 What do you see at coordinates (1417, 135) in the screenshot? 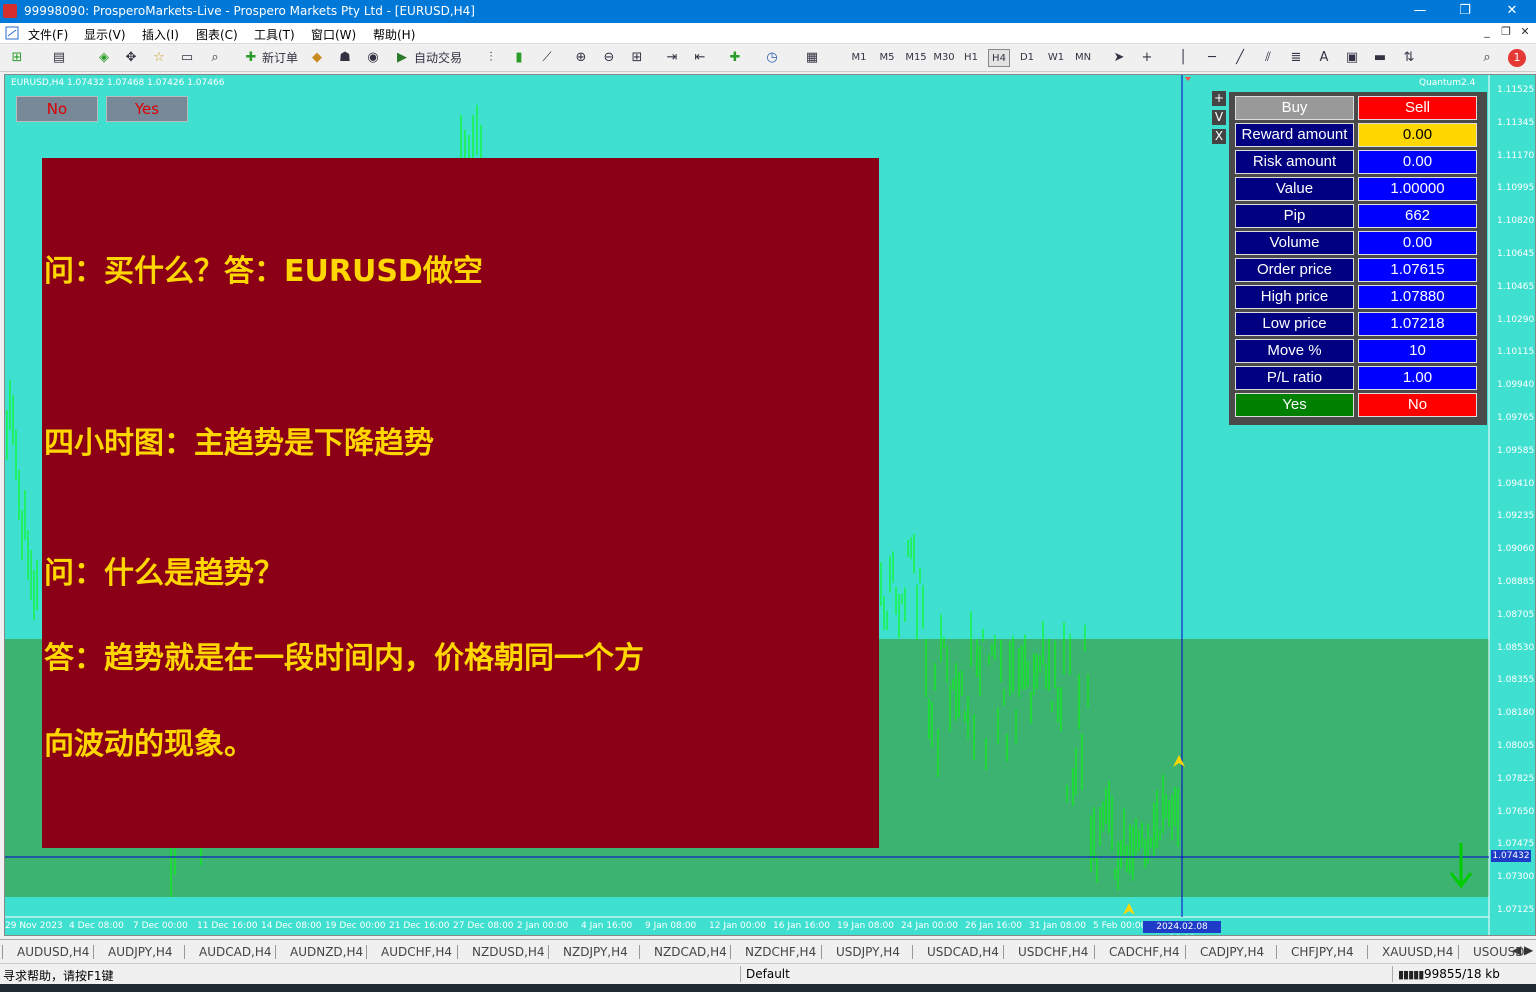
I see `panel-value-reward-amount: 0.00` at bounding box center [1417, 135].